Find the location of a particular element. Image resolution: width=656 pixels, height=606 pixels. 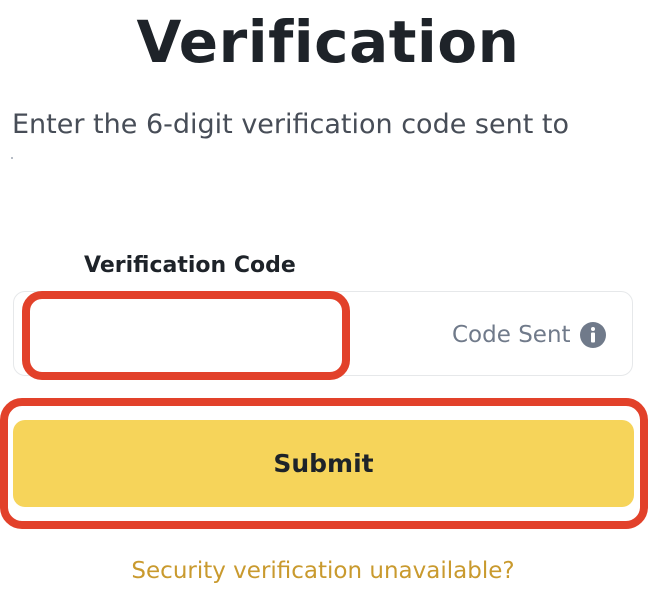

verification-code-input is located at coordinates (185, 334).